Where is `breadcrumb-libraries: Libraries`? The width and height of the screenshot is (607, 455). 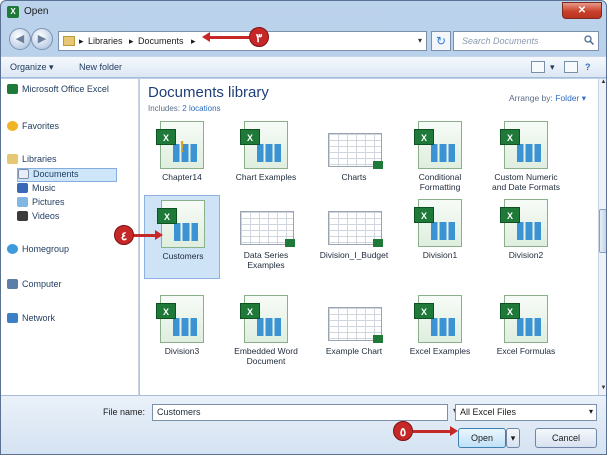
breadcrumb-libraries: Libraries is located at coordinates (105, 41).